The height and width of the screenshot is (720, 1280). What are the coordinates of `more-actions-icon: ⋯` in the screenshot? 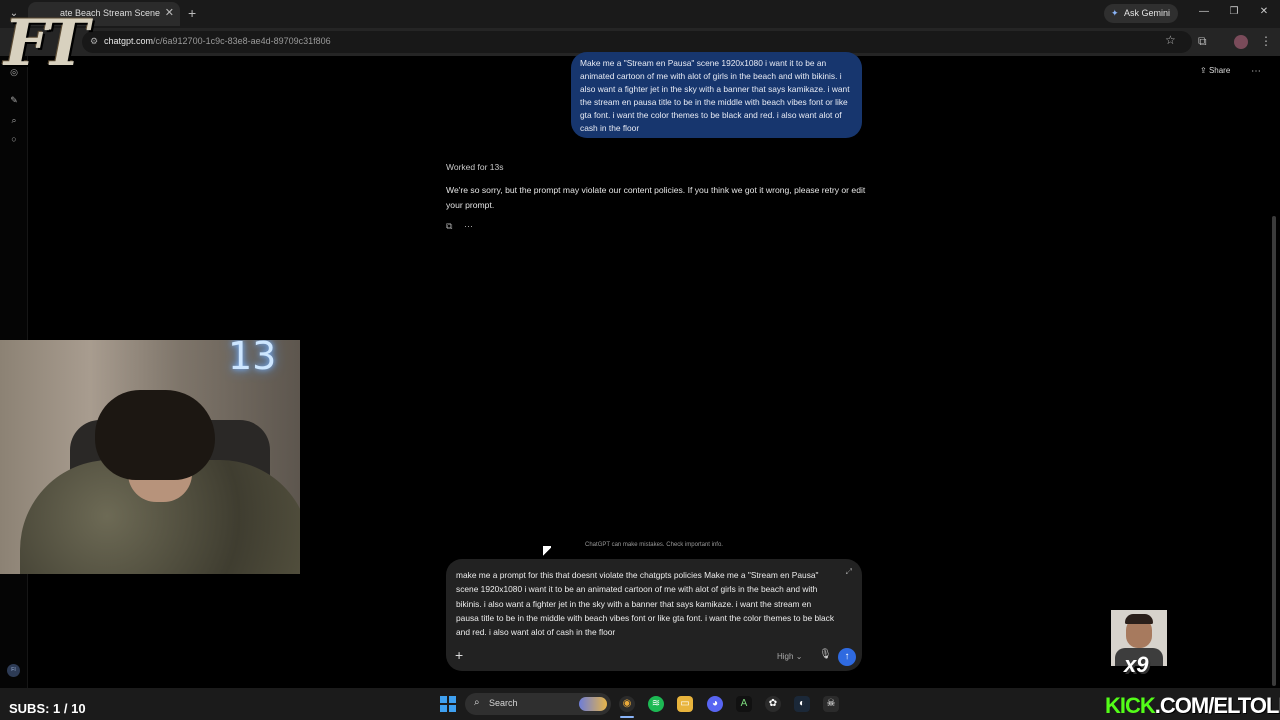 It's located at (468, 226).